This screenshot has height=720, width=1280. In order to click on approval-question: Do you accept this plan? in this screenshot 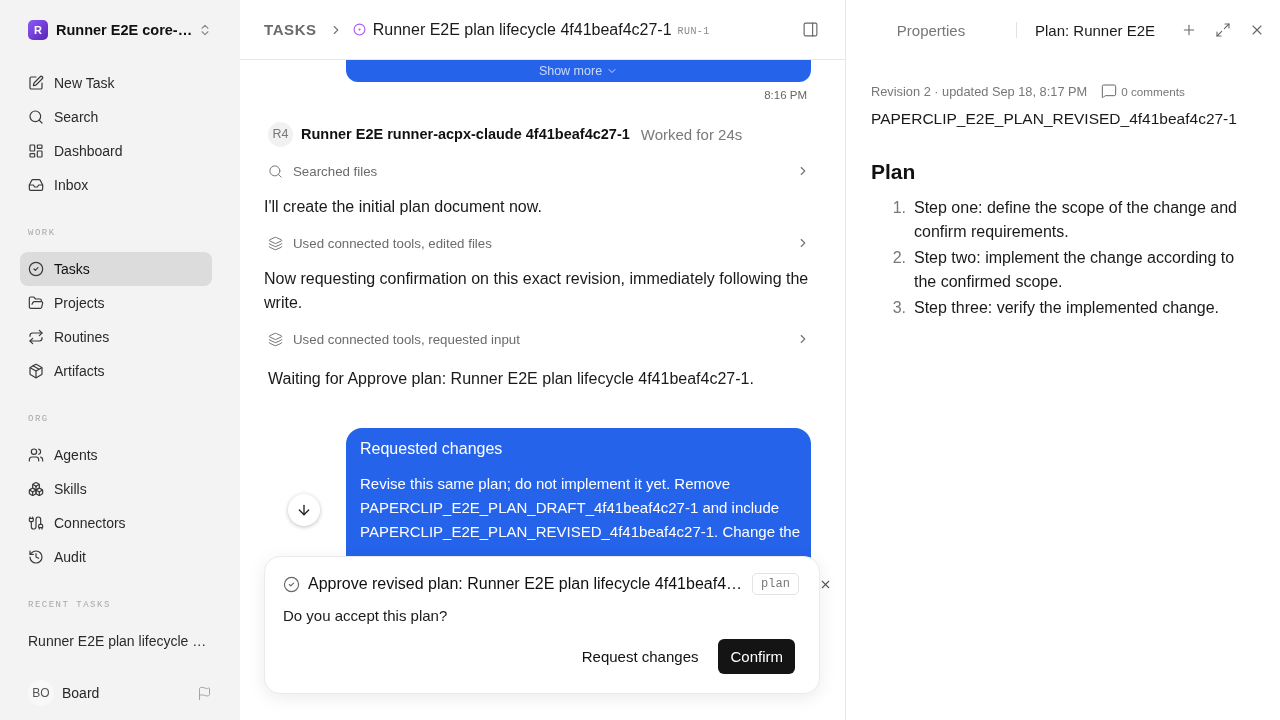, I will do `click(366, 616)`.